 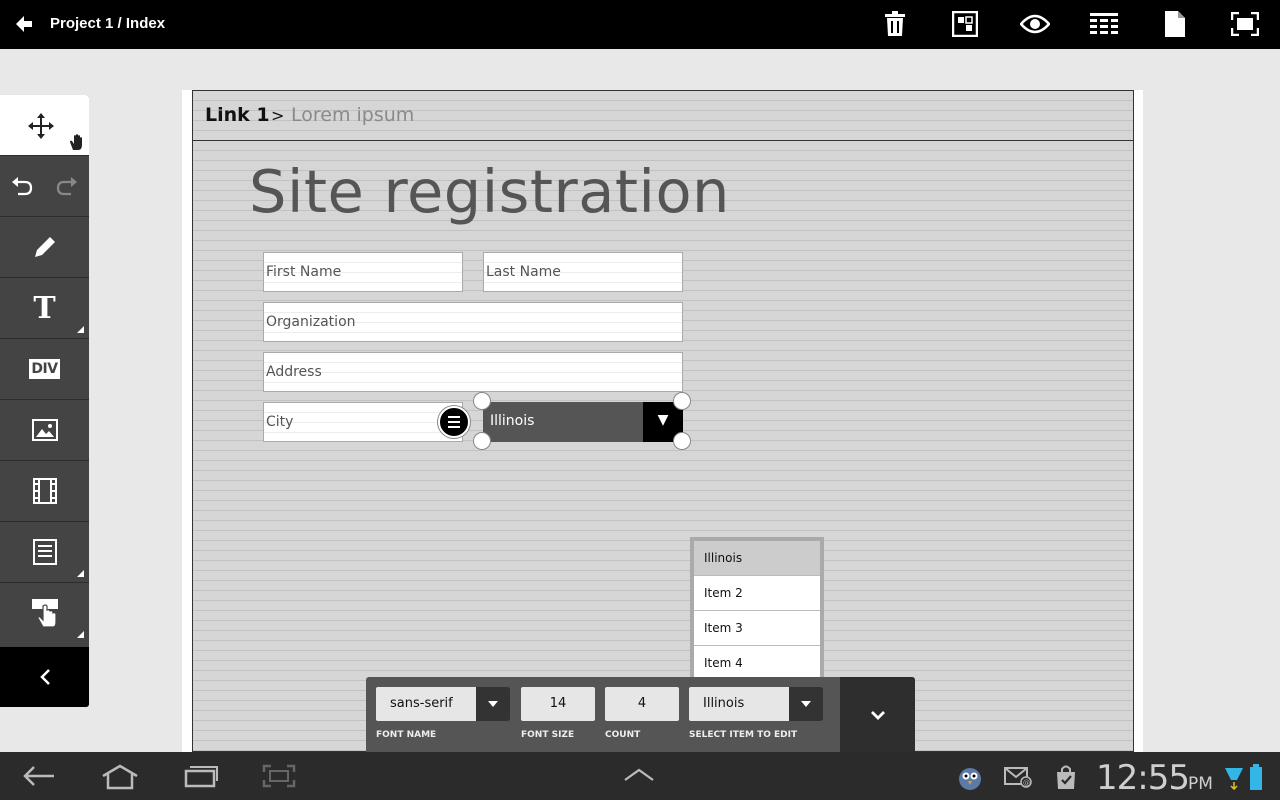 I want to click on pencil-tool, so click(x=44, y=246).